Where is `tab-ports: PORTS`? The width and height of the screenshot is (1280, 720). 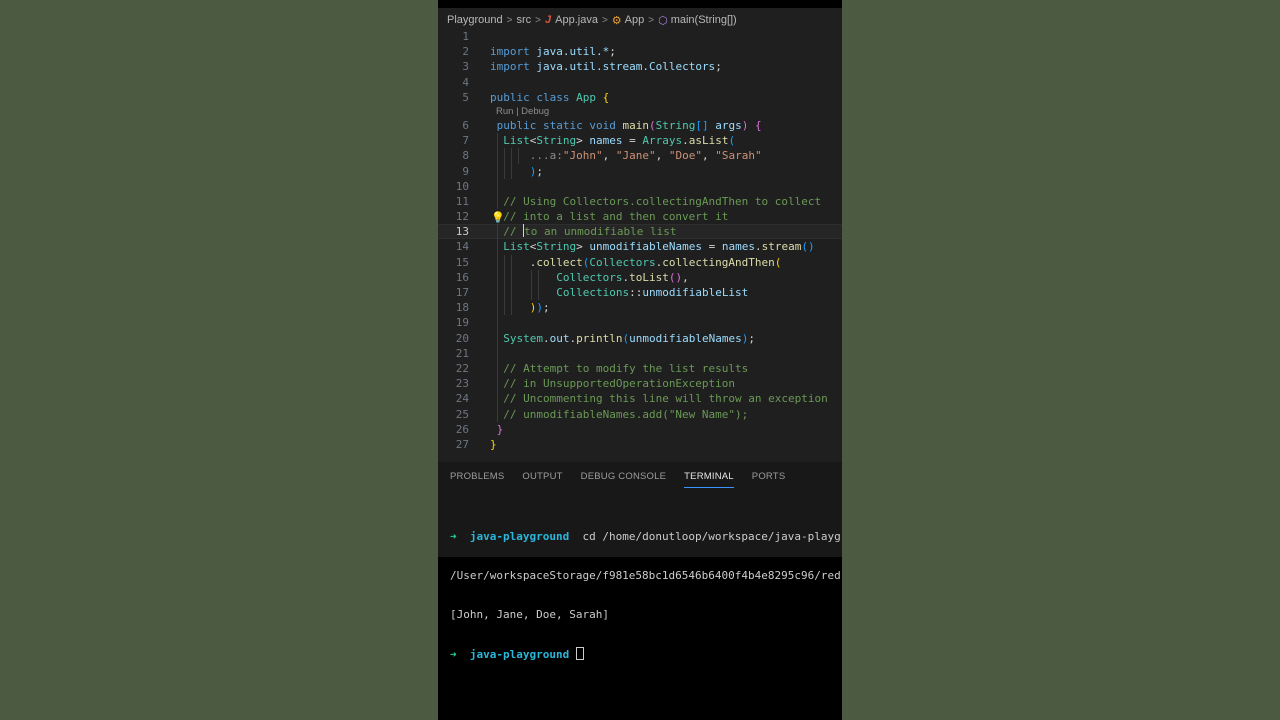 tab-ports: PORTS is located at coordinates (769, 477).